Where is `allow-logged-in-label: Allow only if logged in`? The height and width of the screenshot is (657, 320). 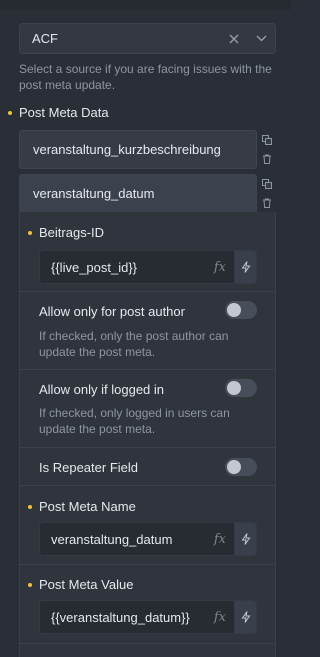 allow-logged-in-label: Allow only if logged in is located at coordinates (102, 389).